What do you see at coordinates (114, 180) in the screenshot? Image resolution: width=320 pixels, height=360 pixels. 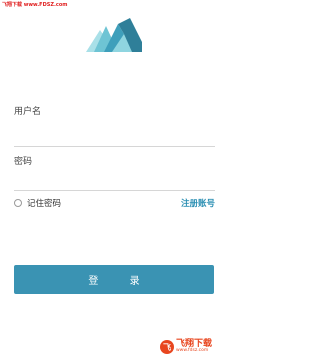 I see `password-input` at bounding box center [114, 180].